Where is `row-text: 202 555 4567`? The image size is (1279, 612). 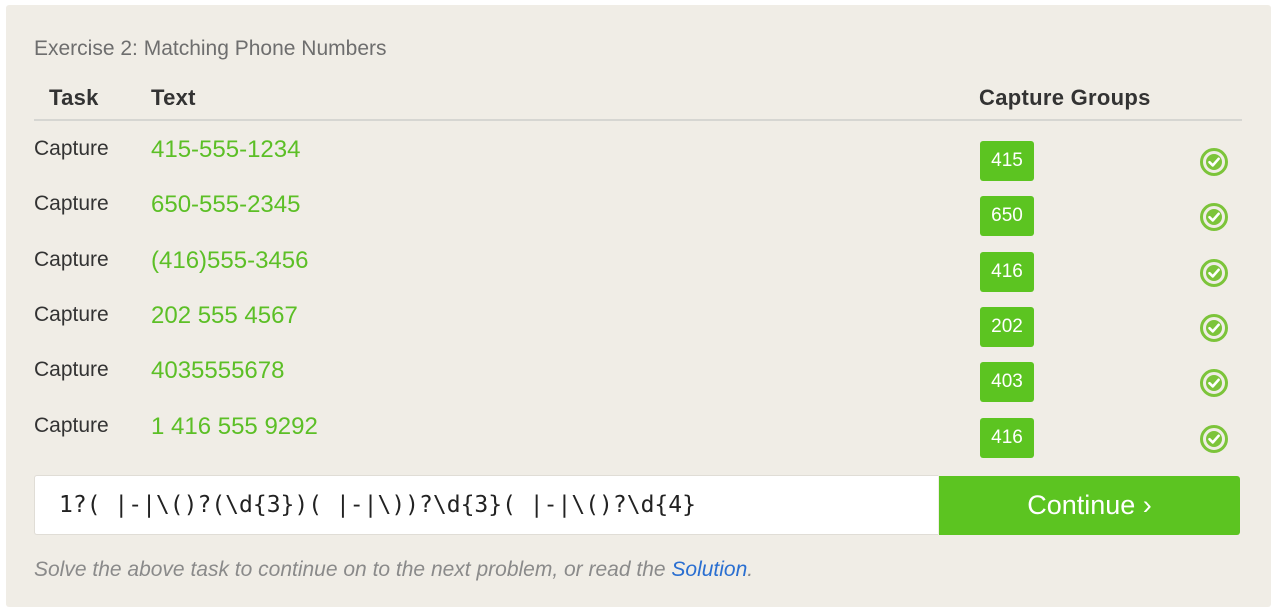 row-text: 202 555 4567 is located at coordinates (224, 315).